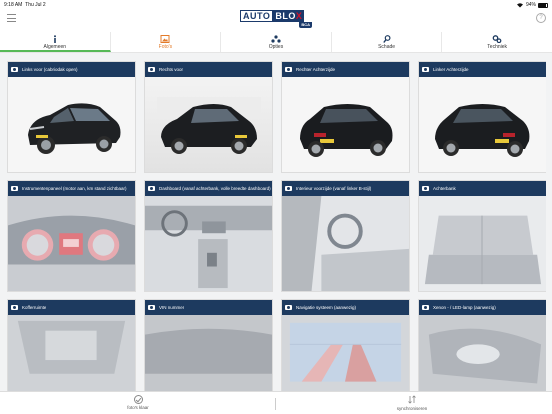 The width and height of the screenshot is (552, 414). Describe the element at coordinates (464, 307) in the screenshot. I see `card-title: Xenon - / LED-lamp (aanwezig)` at that location.